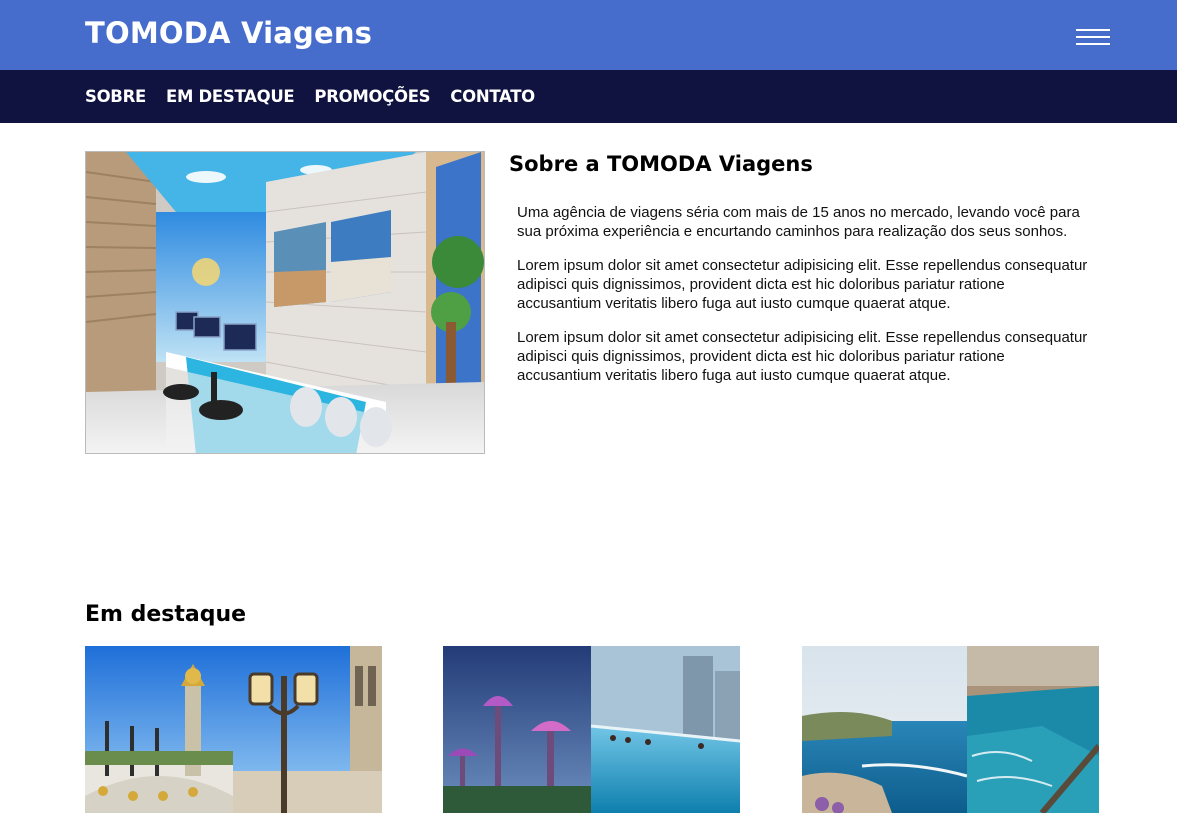 The height and width of the screenshot is (813, 1177). I want to click on nav-link-promocoes: PROMOÇÕES, so click(372, 96).